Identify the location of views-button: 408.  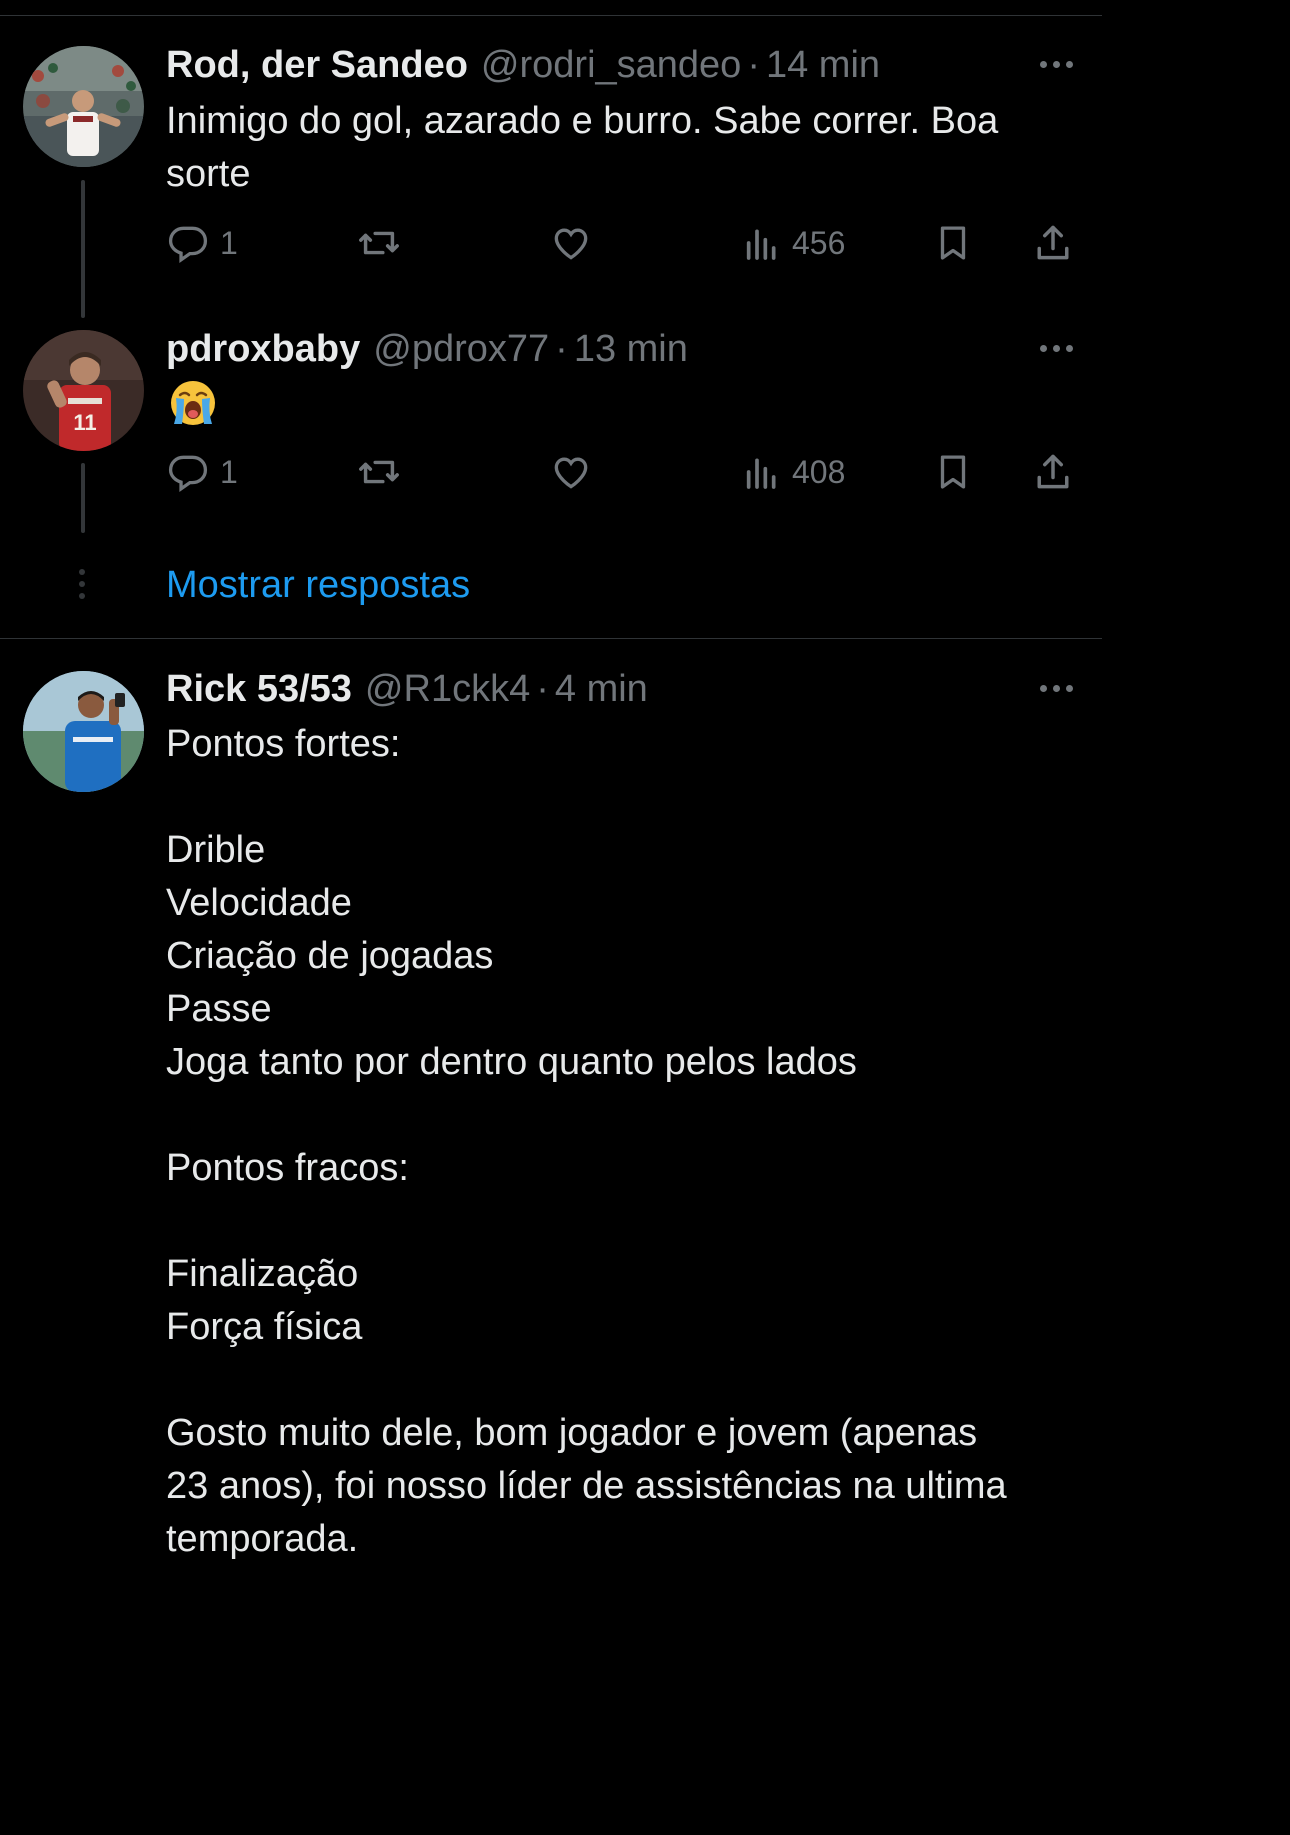
(793, 472).